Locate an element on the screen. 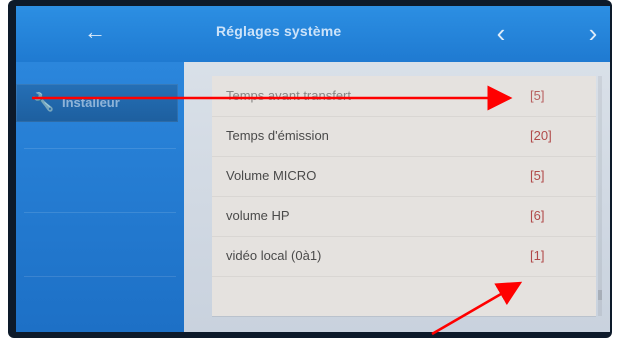 The image size is (619, 338). page-title: Réglages système is located at coordinates (279, 31).